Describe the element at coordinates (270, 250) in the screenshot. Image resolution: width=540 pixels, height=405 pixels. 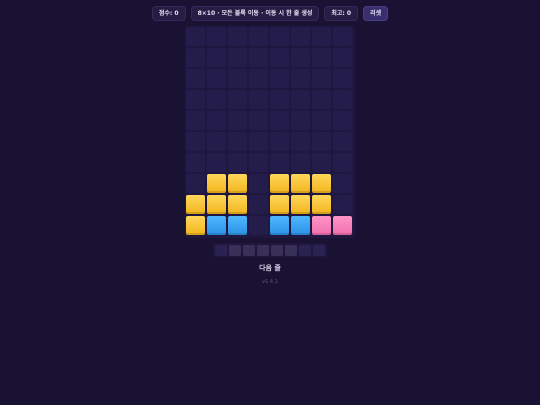
I see `next-row-preview` at that location.